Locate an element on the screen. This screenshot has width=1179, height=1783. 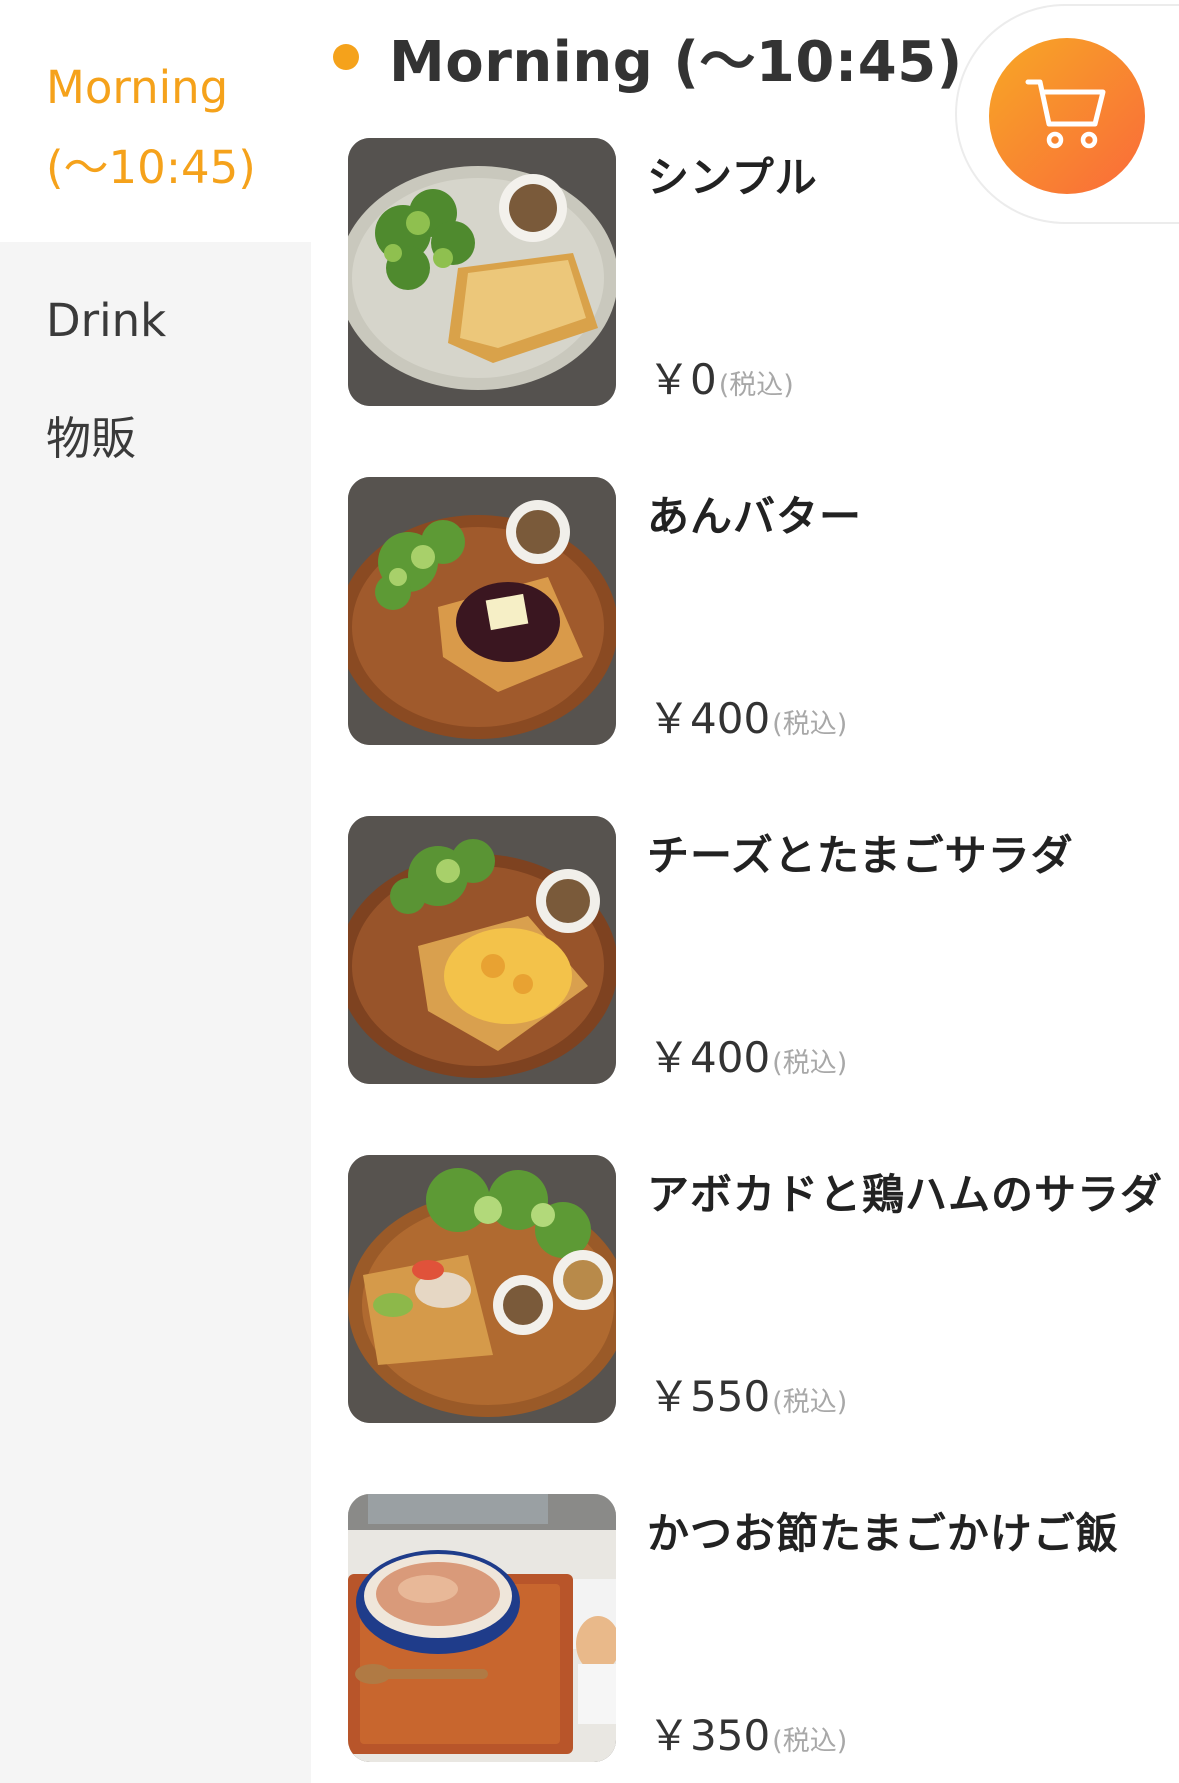
egg-rice-bowl-photo is located at coordinates (482, 1628).